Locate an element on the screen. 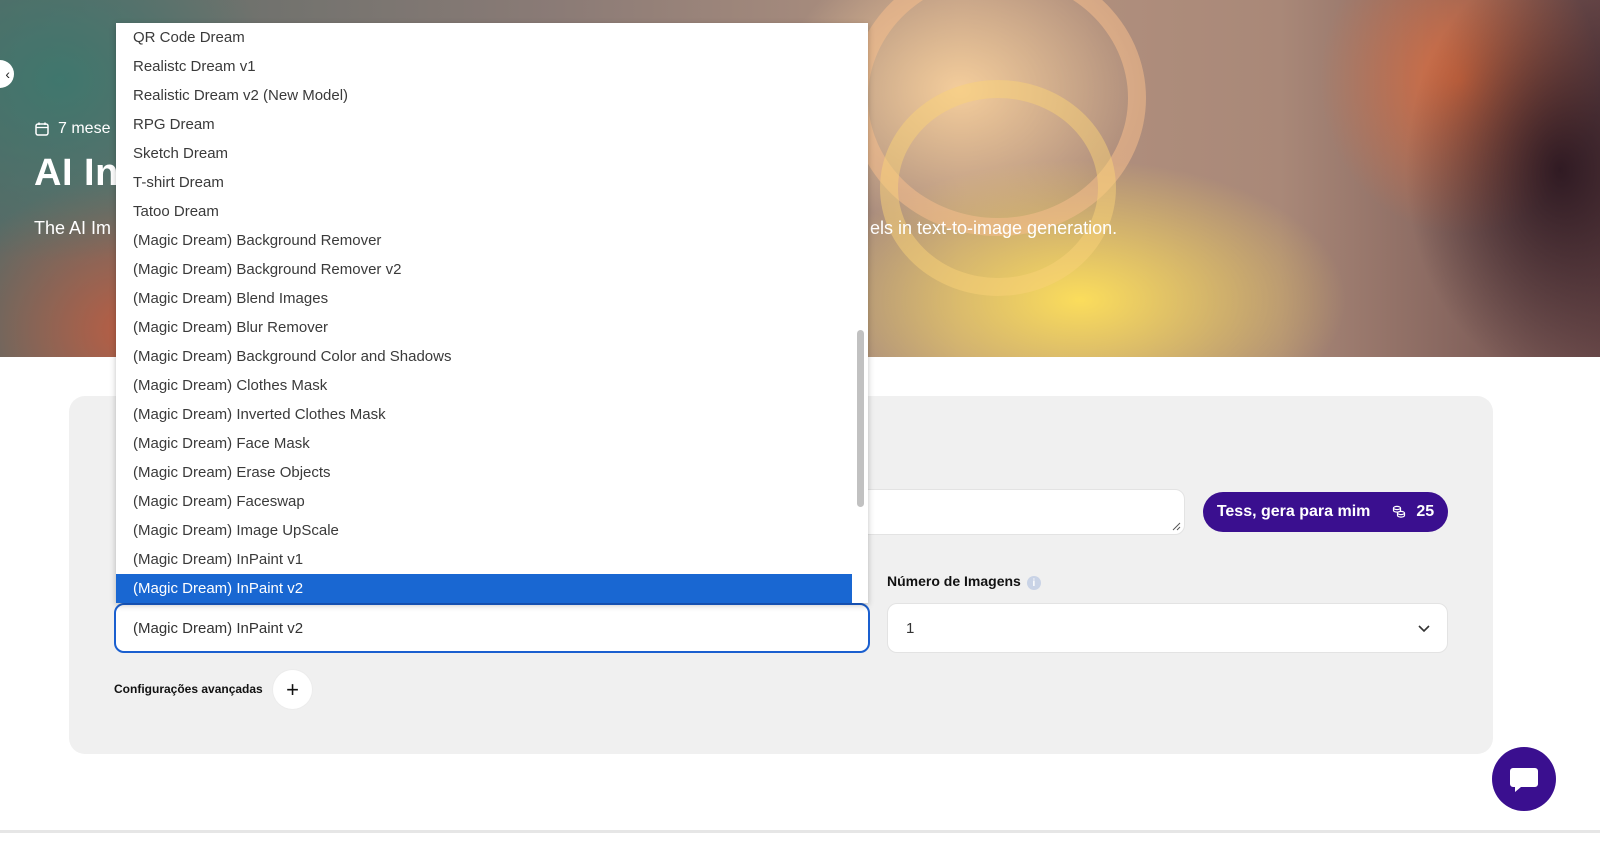  dropdown-option: (Magic Dream) Image UpScale is located at coordinates (484, 530).